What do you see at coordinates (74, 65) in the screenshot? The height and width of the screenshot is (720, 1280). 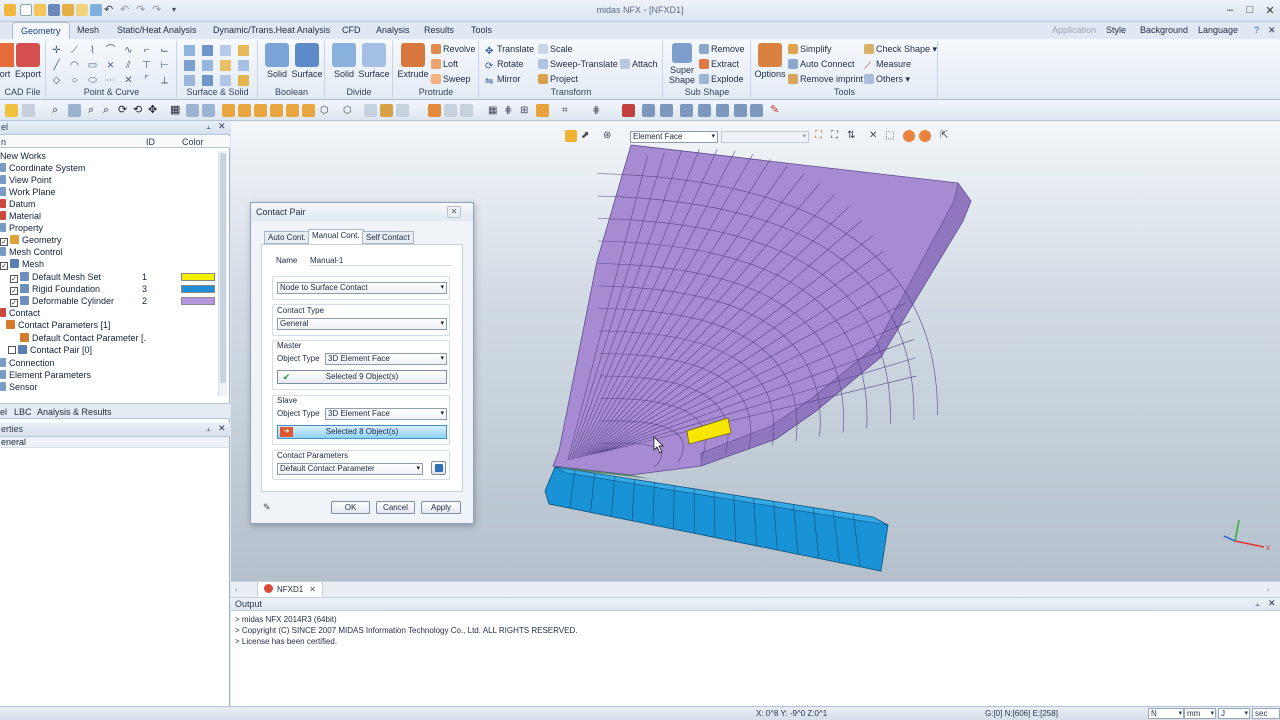 I see `circle-arc-icon: ◠` at bounding box center [74, 65].